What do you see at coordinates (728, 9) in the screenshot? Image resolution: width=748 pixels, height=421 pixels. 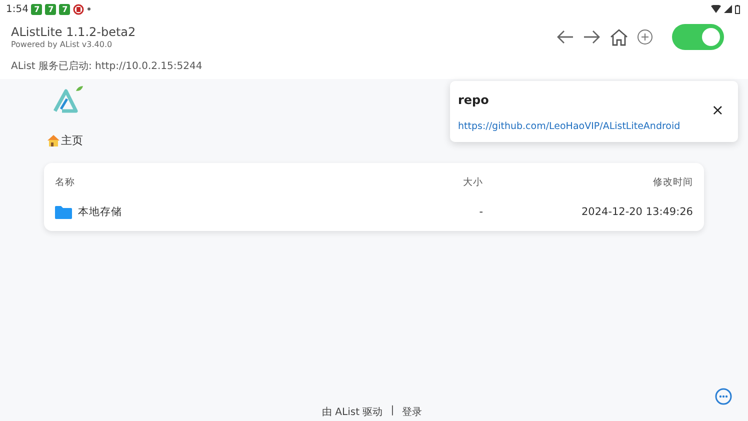 I see `signal-icon` at bounding box center [728, 9].